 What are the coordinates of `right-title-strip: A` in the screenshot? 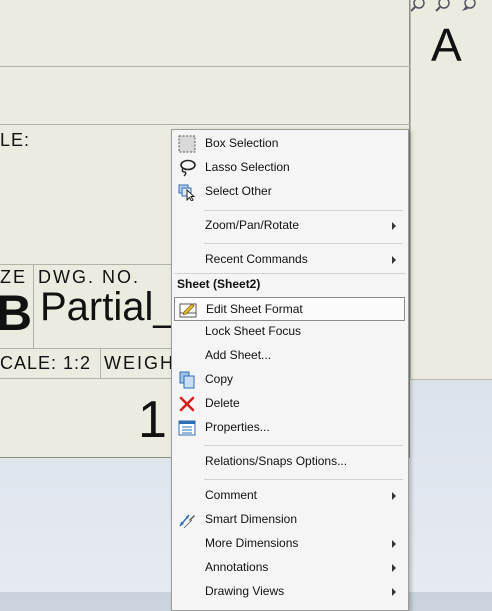 It's located at (451, 190).